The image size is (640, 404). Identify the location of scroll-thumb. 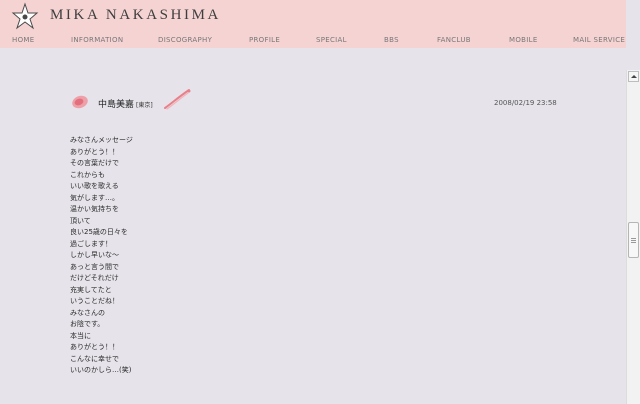
(633, 240).